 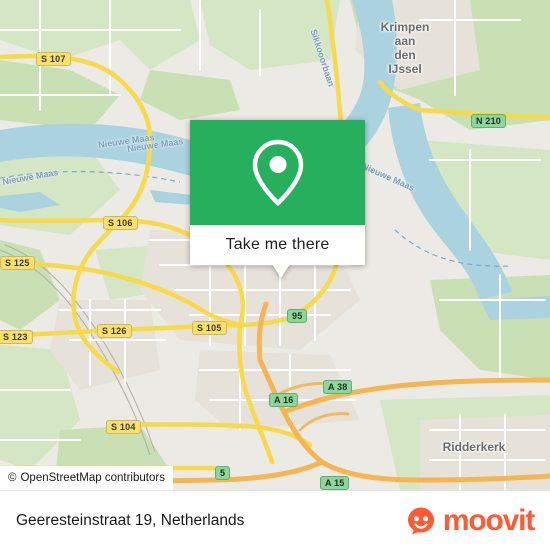 What do you see at coordinates (223, 473) in the screenshot?
I see `road-shield-5: 5` at bounding box center [223, 473].